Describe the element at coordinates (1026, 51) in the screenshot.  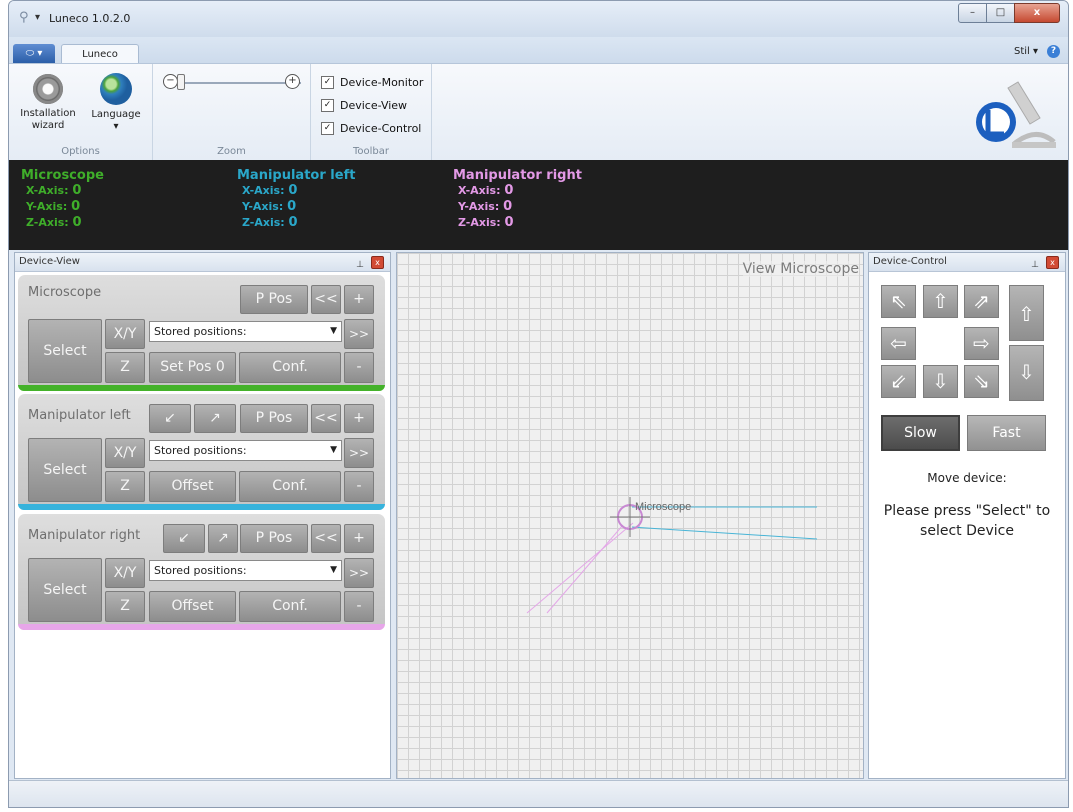
I see `style-menu: Stil ▾` at that location.